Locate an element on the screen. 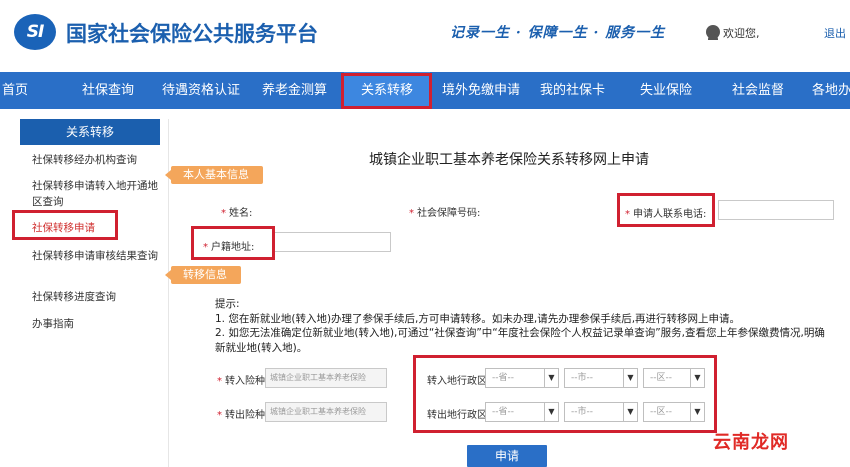 This screenshot has width=850, height=467. logout-link: 退出 is located at coordinates (835, 33).